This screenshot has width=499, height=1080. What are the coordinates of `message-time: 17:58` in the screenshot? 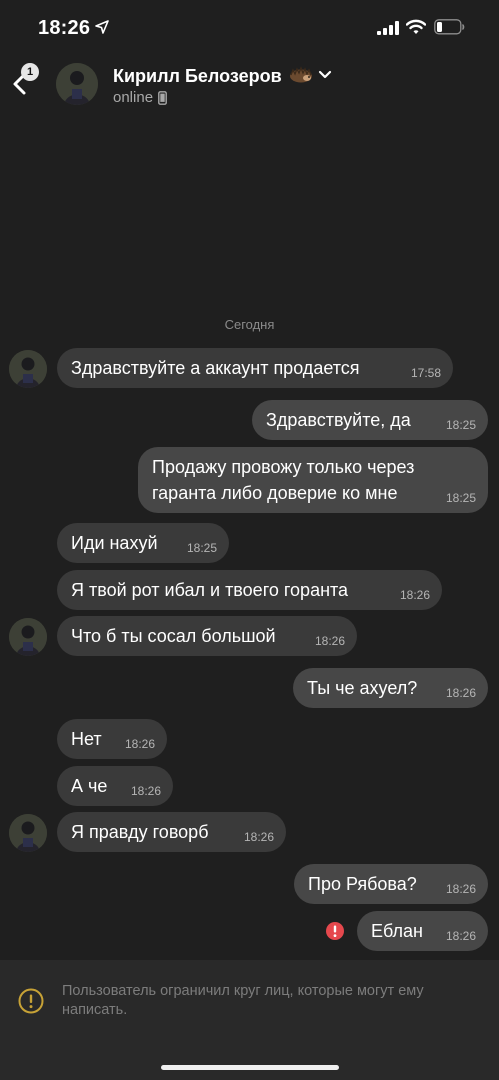 It's located at (425, 373).